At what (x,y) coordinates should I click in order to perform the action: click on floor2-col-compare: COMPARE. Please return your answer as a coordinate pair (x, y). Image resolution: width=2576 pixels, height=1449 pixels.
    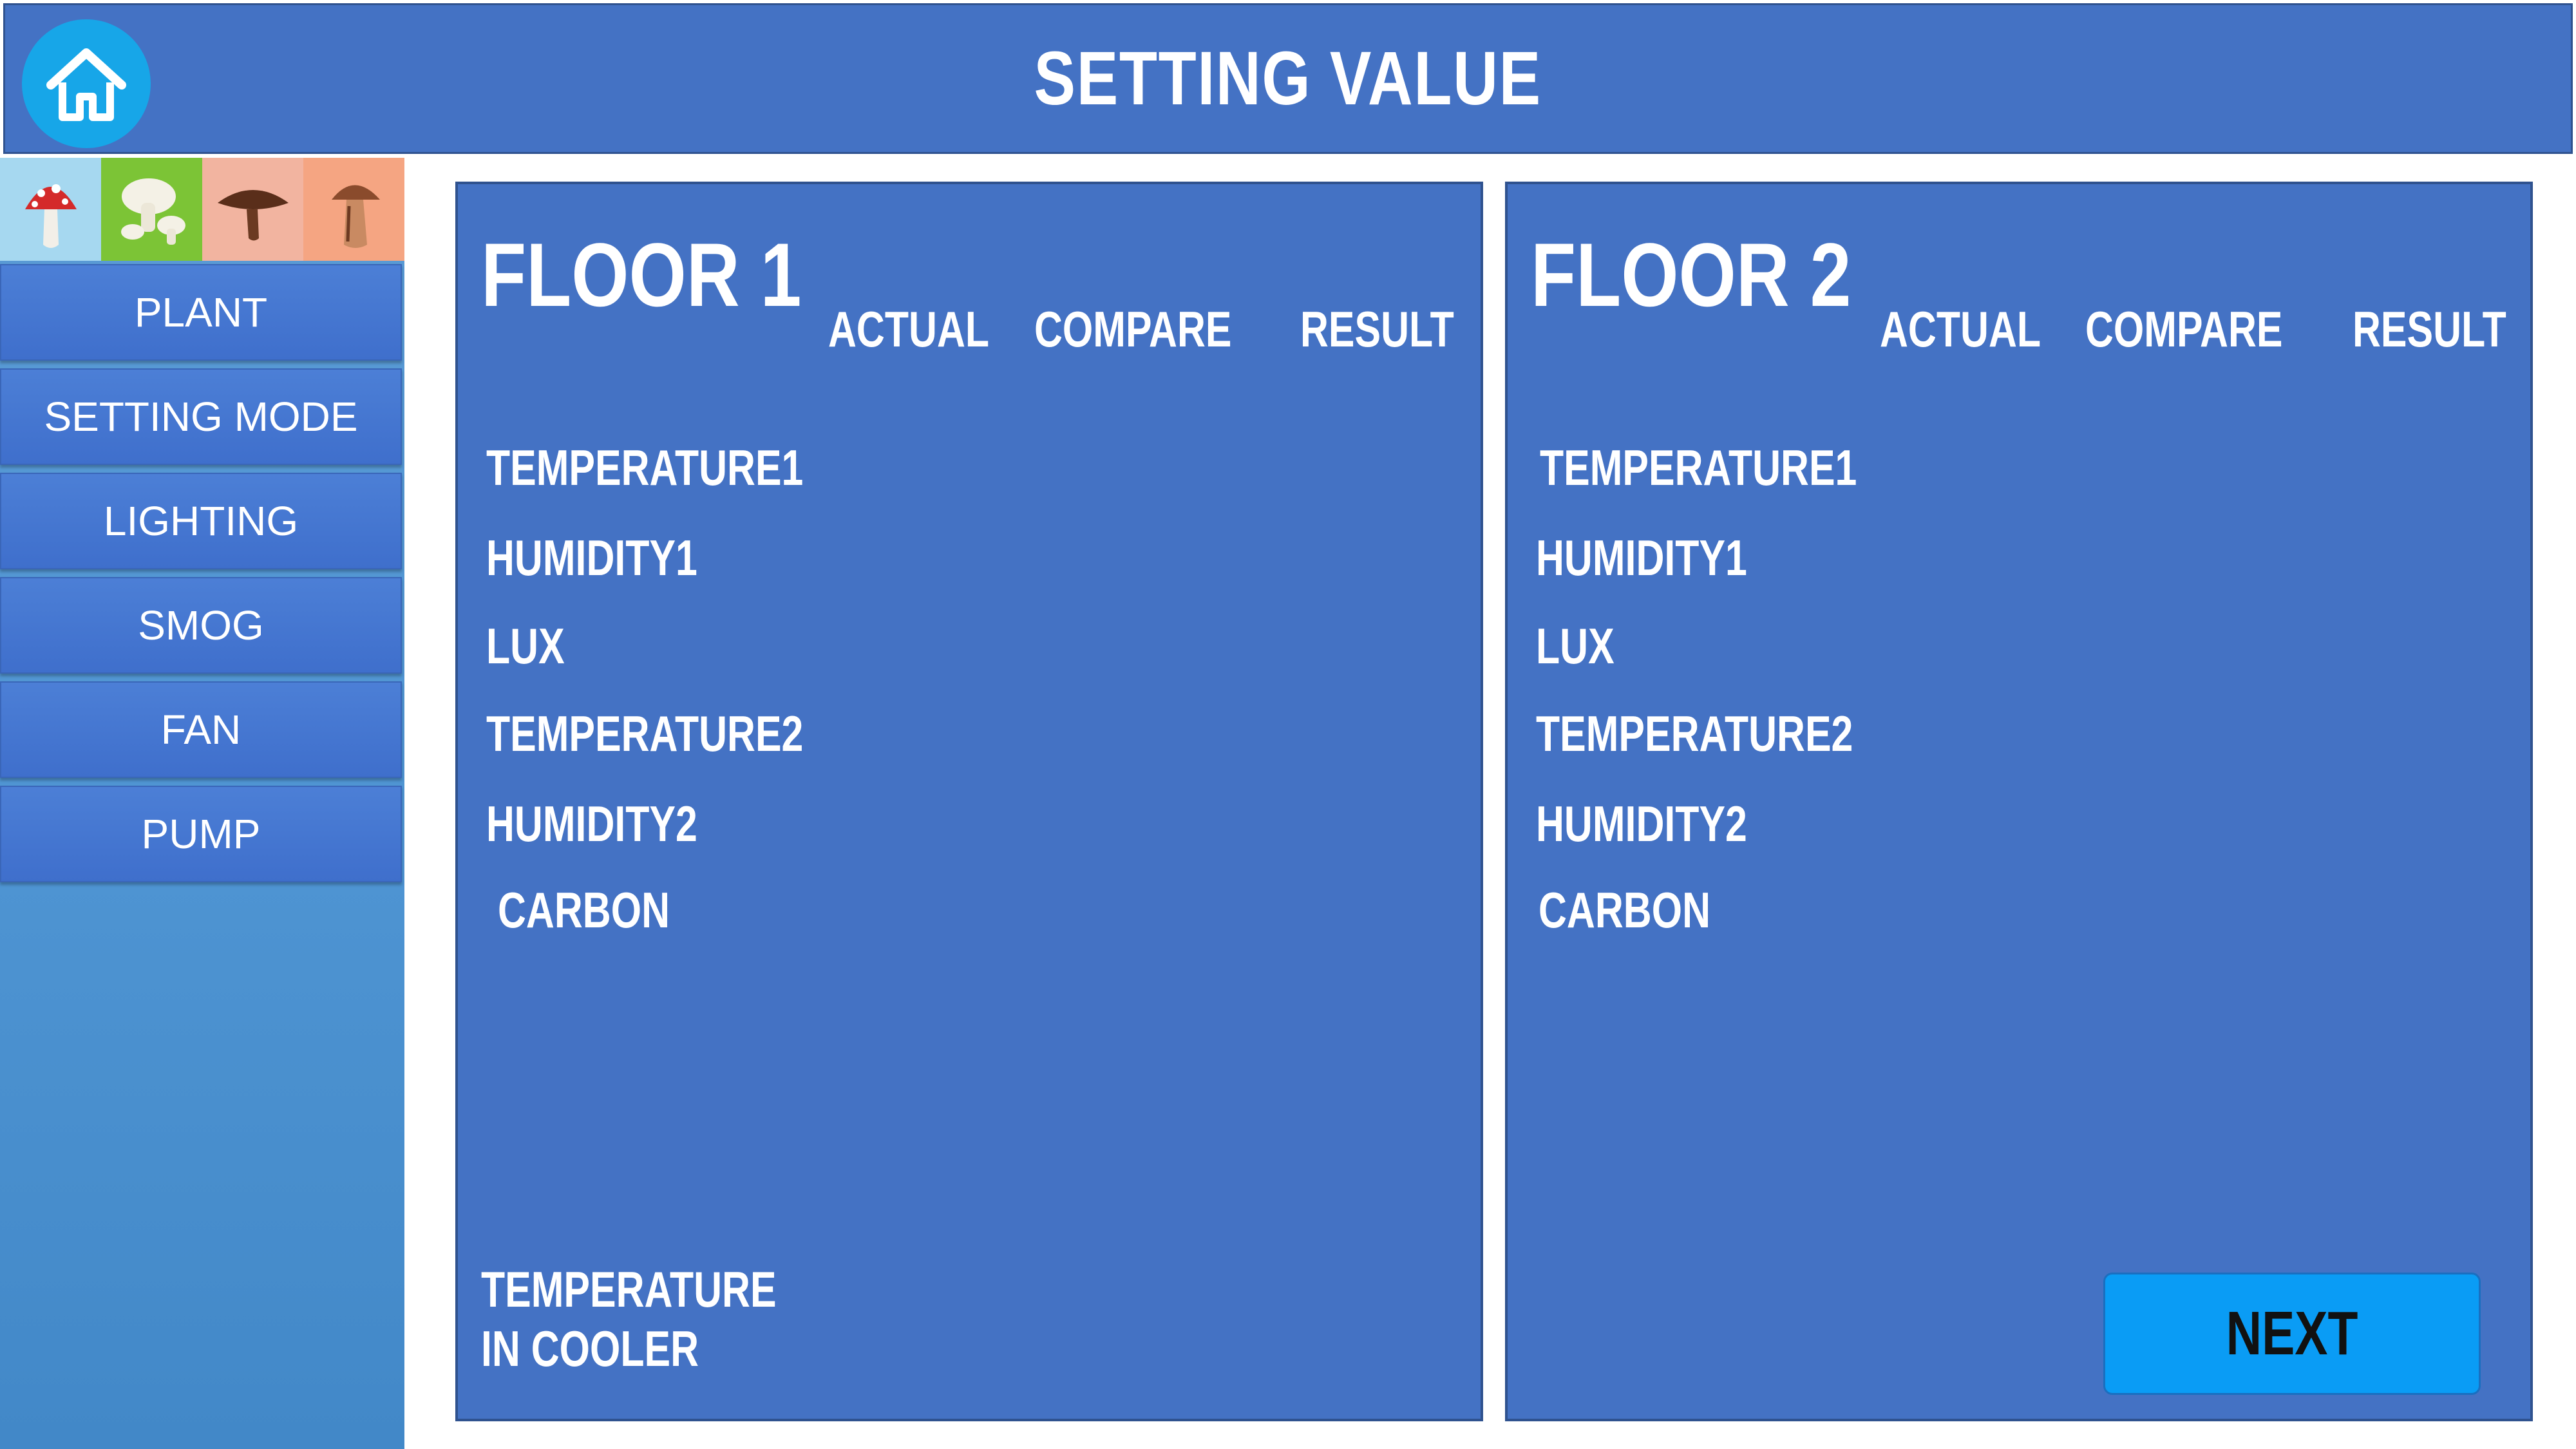
    Looking at the image, I should click on (2184, 329).